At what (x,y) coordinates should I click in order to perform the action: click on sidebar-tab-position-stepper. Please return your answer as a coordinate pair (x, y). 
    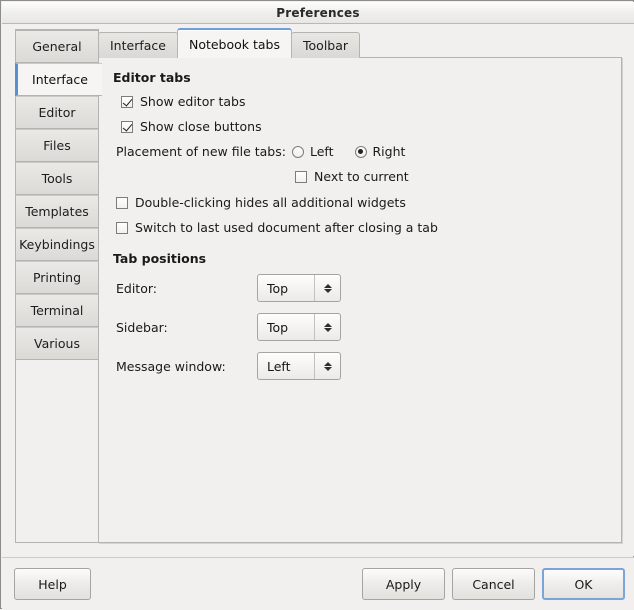
    Looking at the image, I should click on (327, 327).